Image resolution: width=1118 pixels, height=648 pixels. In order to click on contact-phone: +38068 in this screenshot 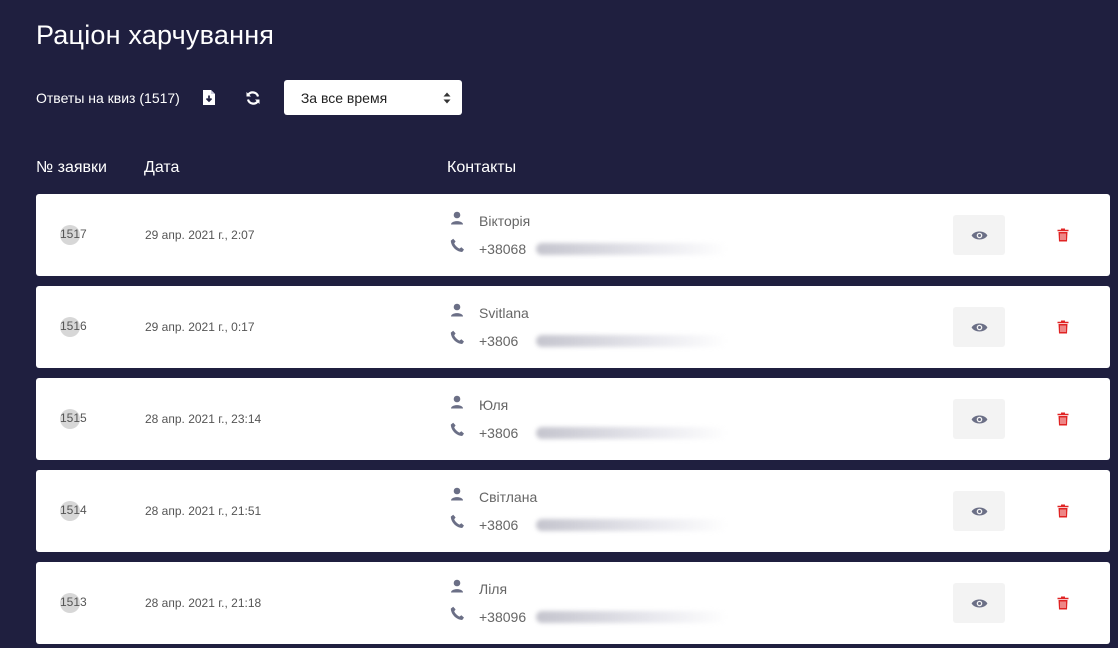, I will do `click(503, 249)`.